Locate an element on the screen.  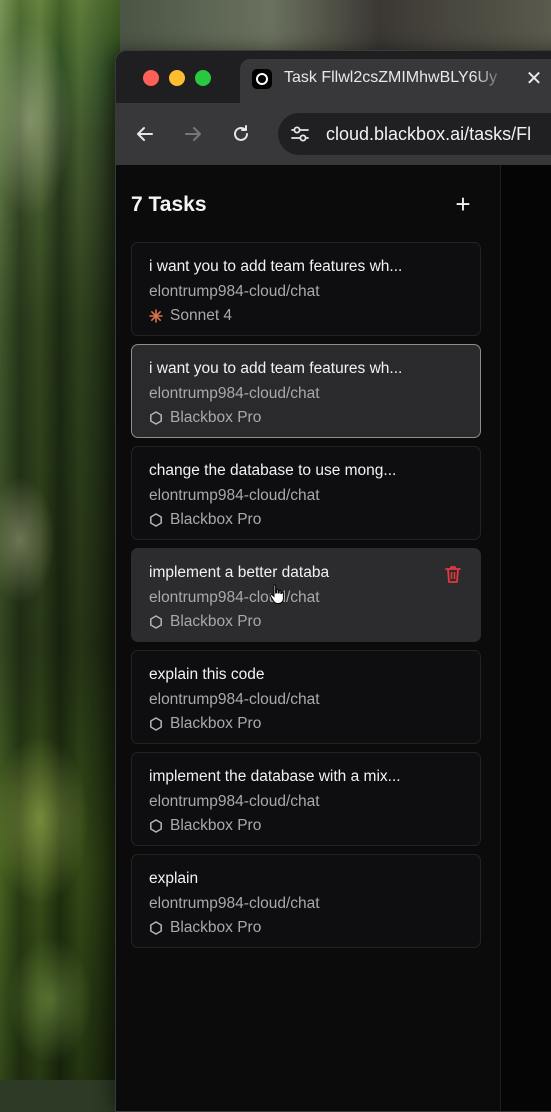
site-settings-icon is located at coordinates (300, 134).